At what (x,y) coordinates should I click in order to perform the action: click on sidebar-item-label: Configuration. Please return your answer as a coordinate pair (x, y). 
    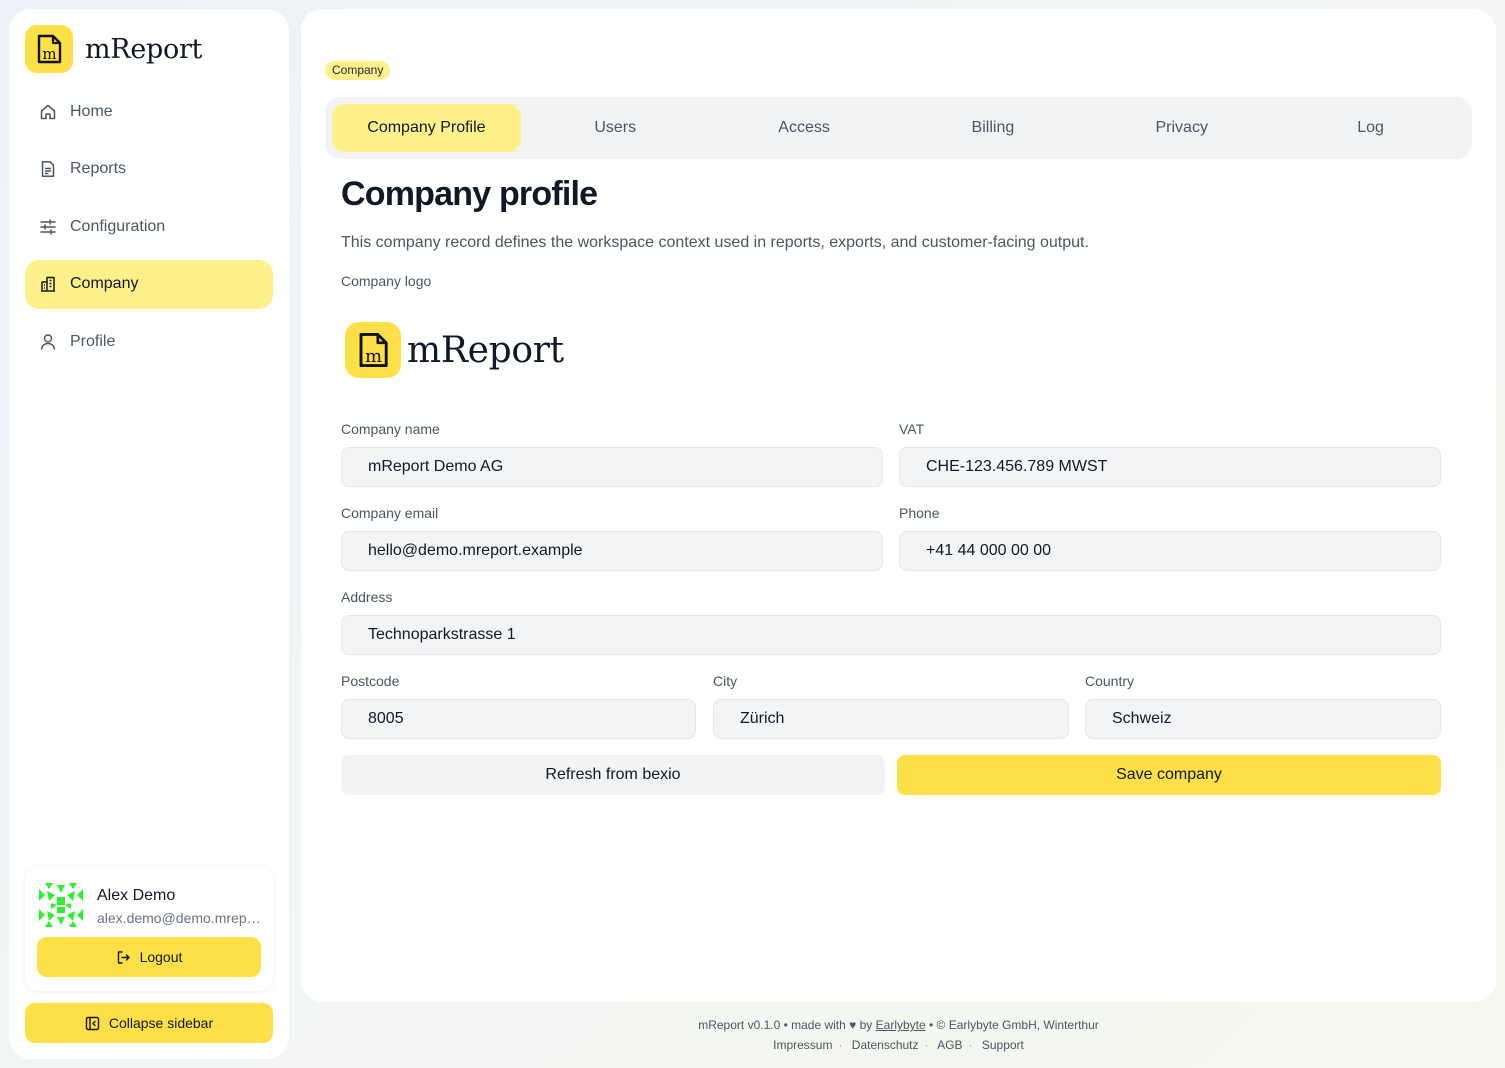
    Looking at the image, I should click on (118, 226).